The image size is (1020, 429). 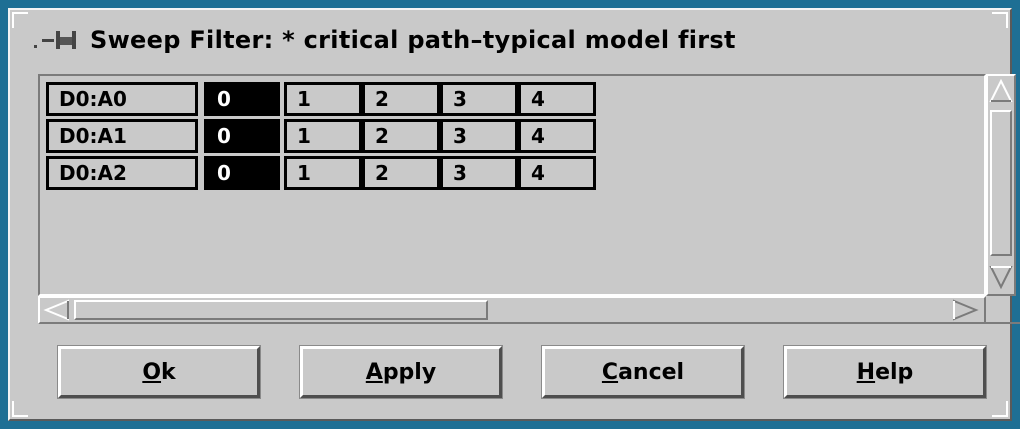 I want to click on vertical-scrollbar, so click(x=1001, y=185).